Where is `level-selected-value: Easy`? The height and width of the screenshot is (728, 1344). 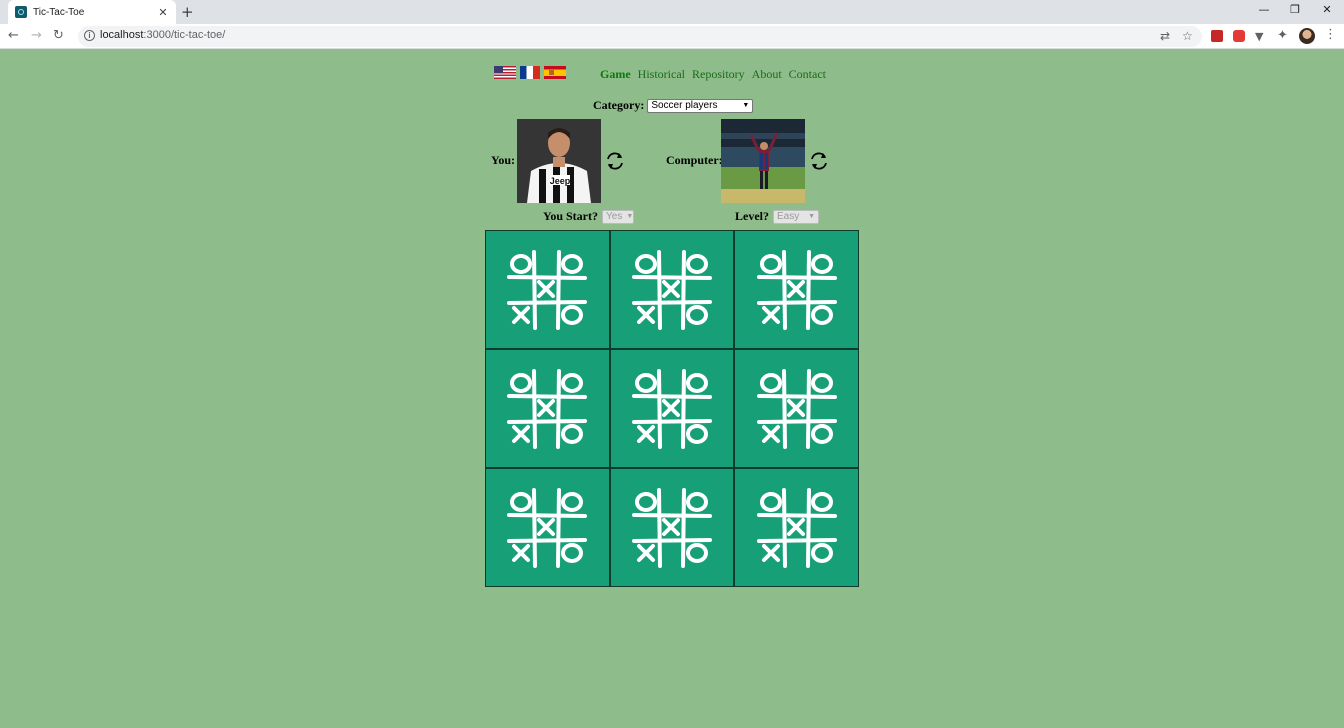
level-selected-value: Easy is located at coordinates (788, 216).